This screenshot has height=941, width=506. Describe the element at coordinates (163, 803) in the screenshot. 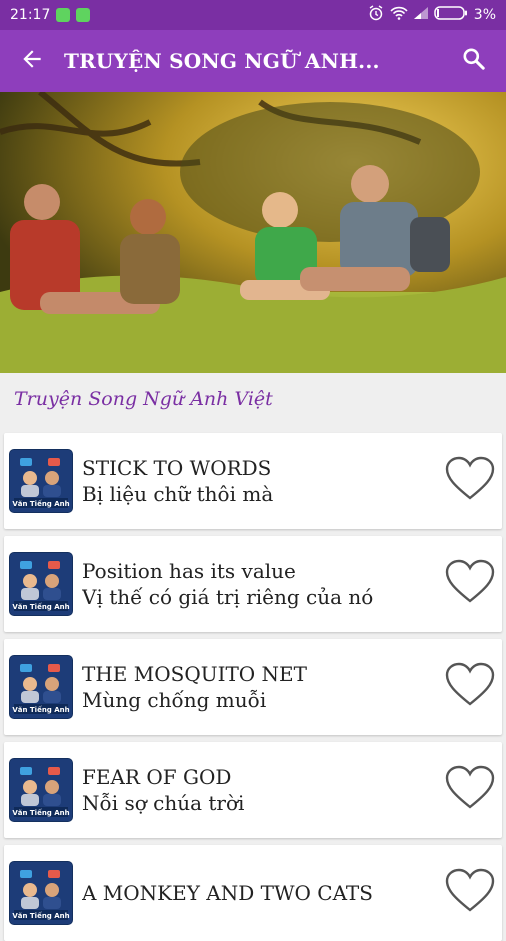

I see `story-title-vi: Nỗi sợ chúa trời` at that location.